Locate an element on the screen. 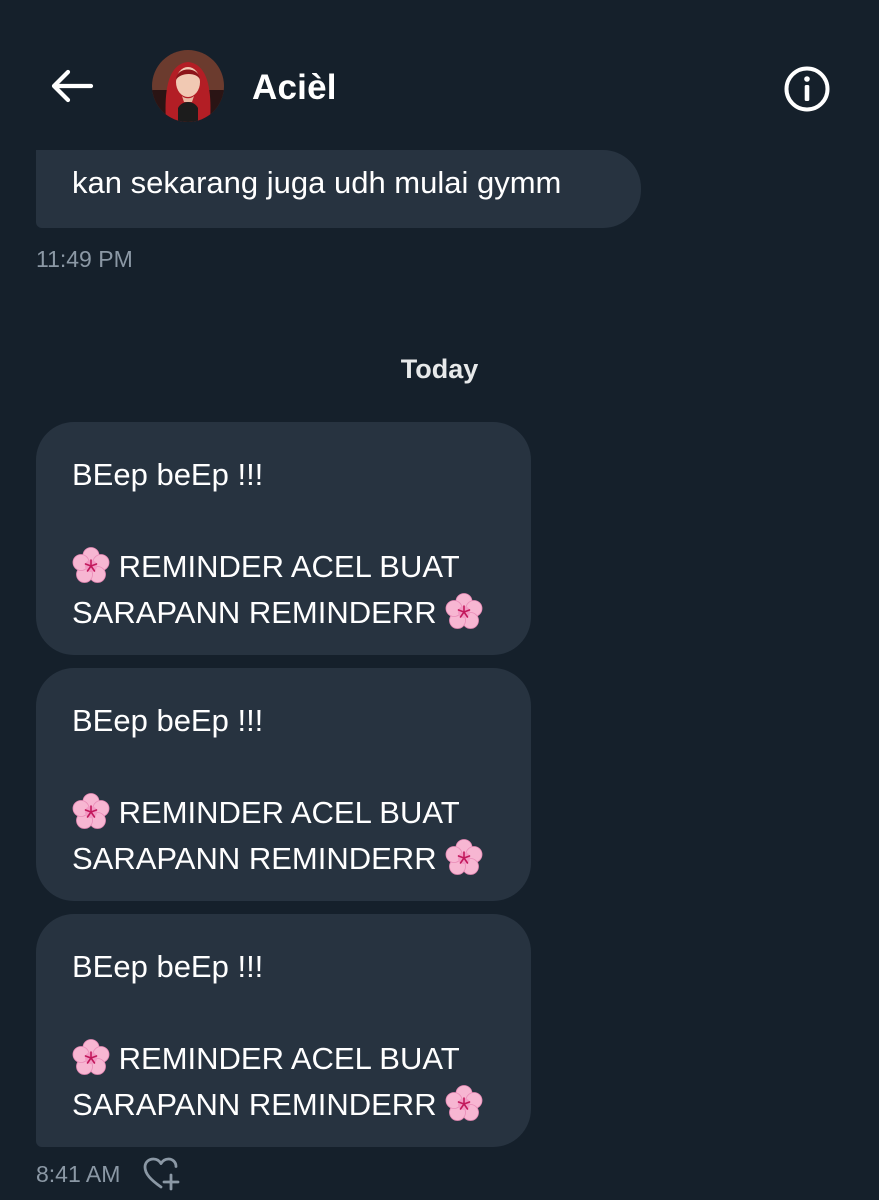  info-circle-icon is located at coordinates (807, 89).